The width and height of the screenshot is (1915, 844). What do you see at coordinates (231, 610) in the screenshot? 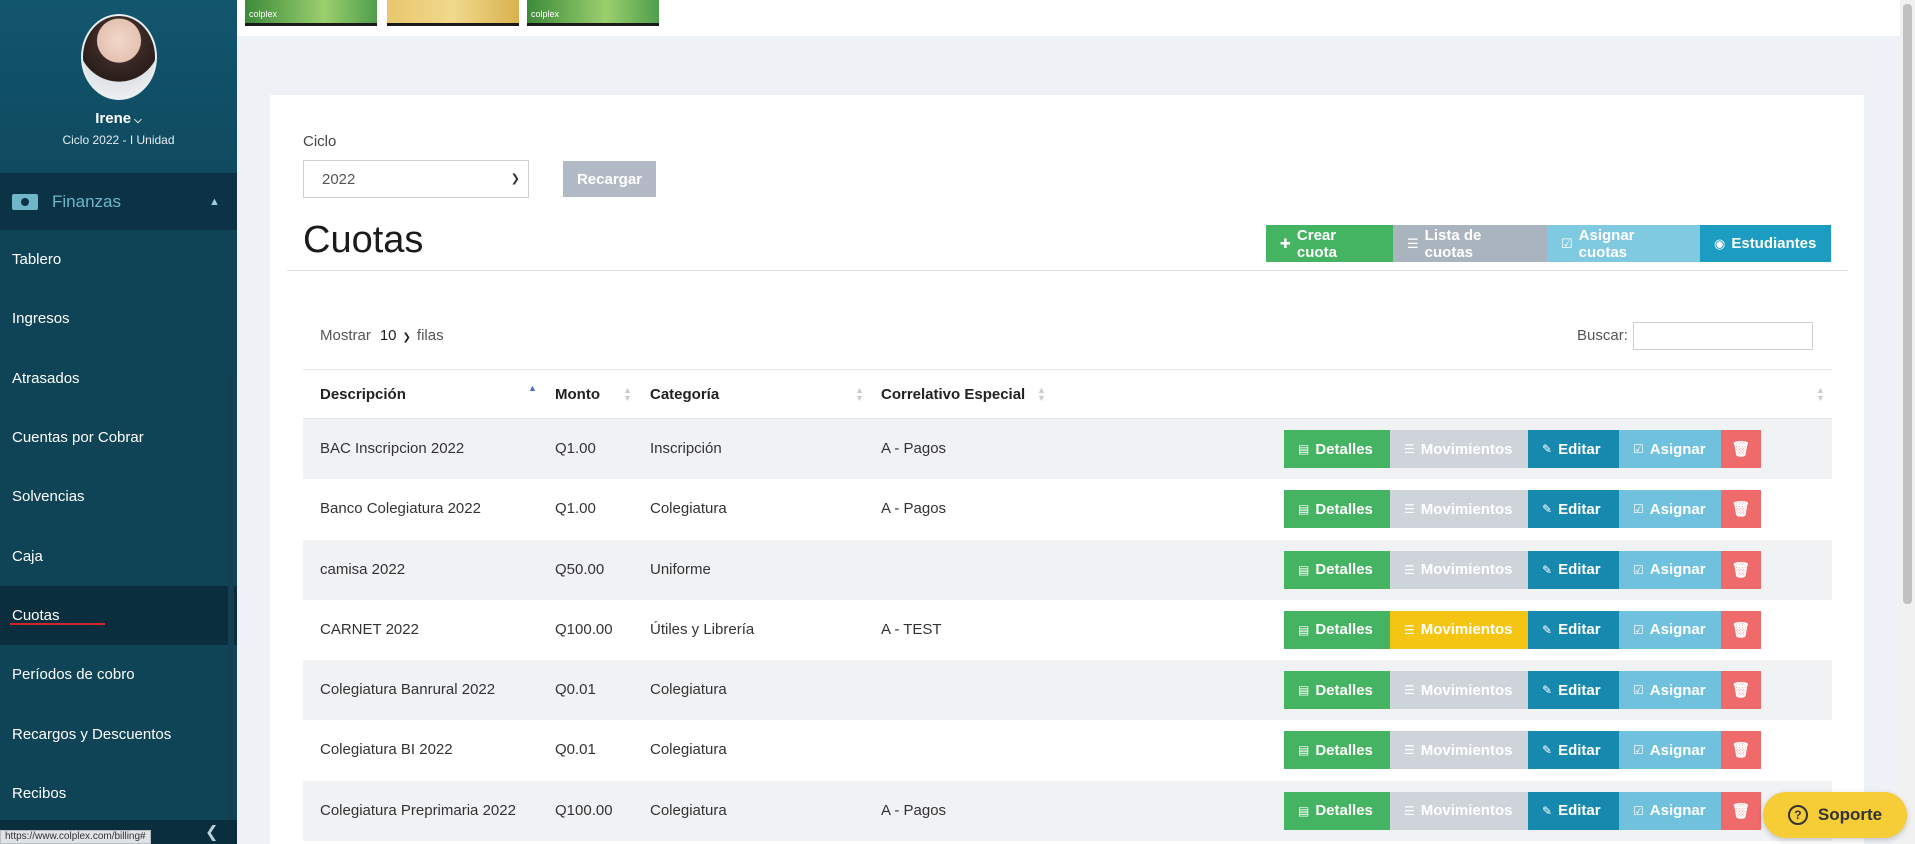
I see `sidebar-scrollbar` at bounding box center [231, 610].